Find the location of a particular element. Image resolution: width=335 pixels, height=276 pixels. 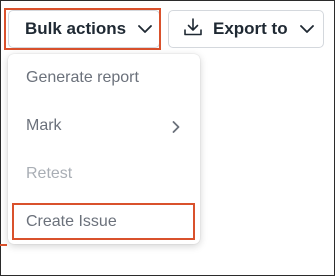

export-to-button: Export to is located at coordinates (246, 29).